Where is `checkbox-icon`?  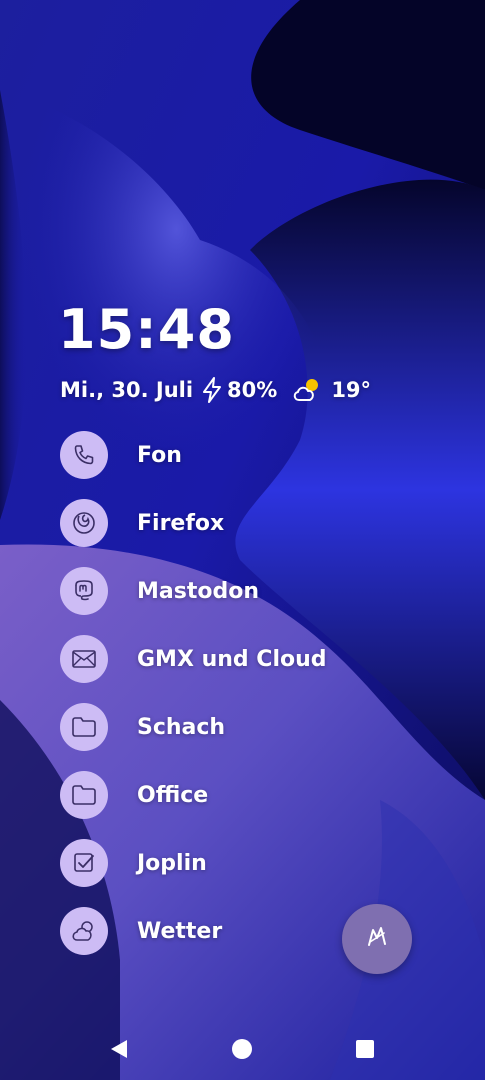
checkbox-icon is located at coordinates (84, 863).